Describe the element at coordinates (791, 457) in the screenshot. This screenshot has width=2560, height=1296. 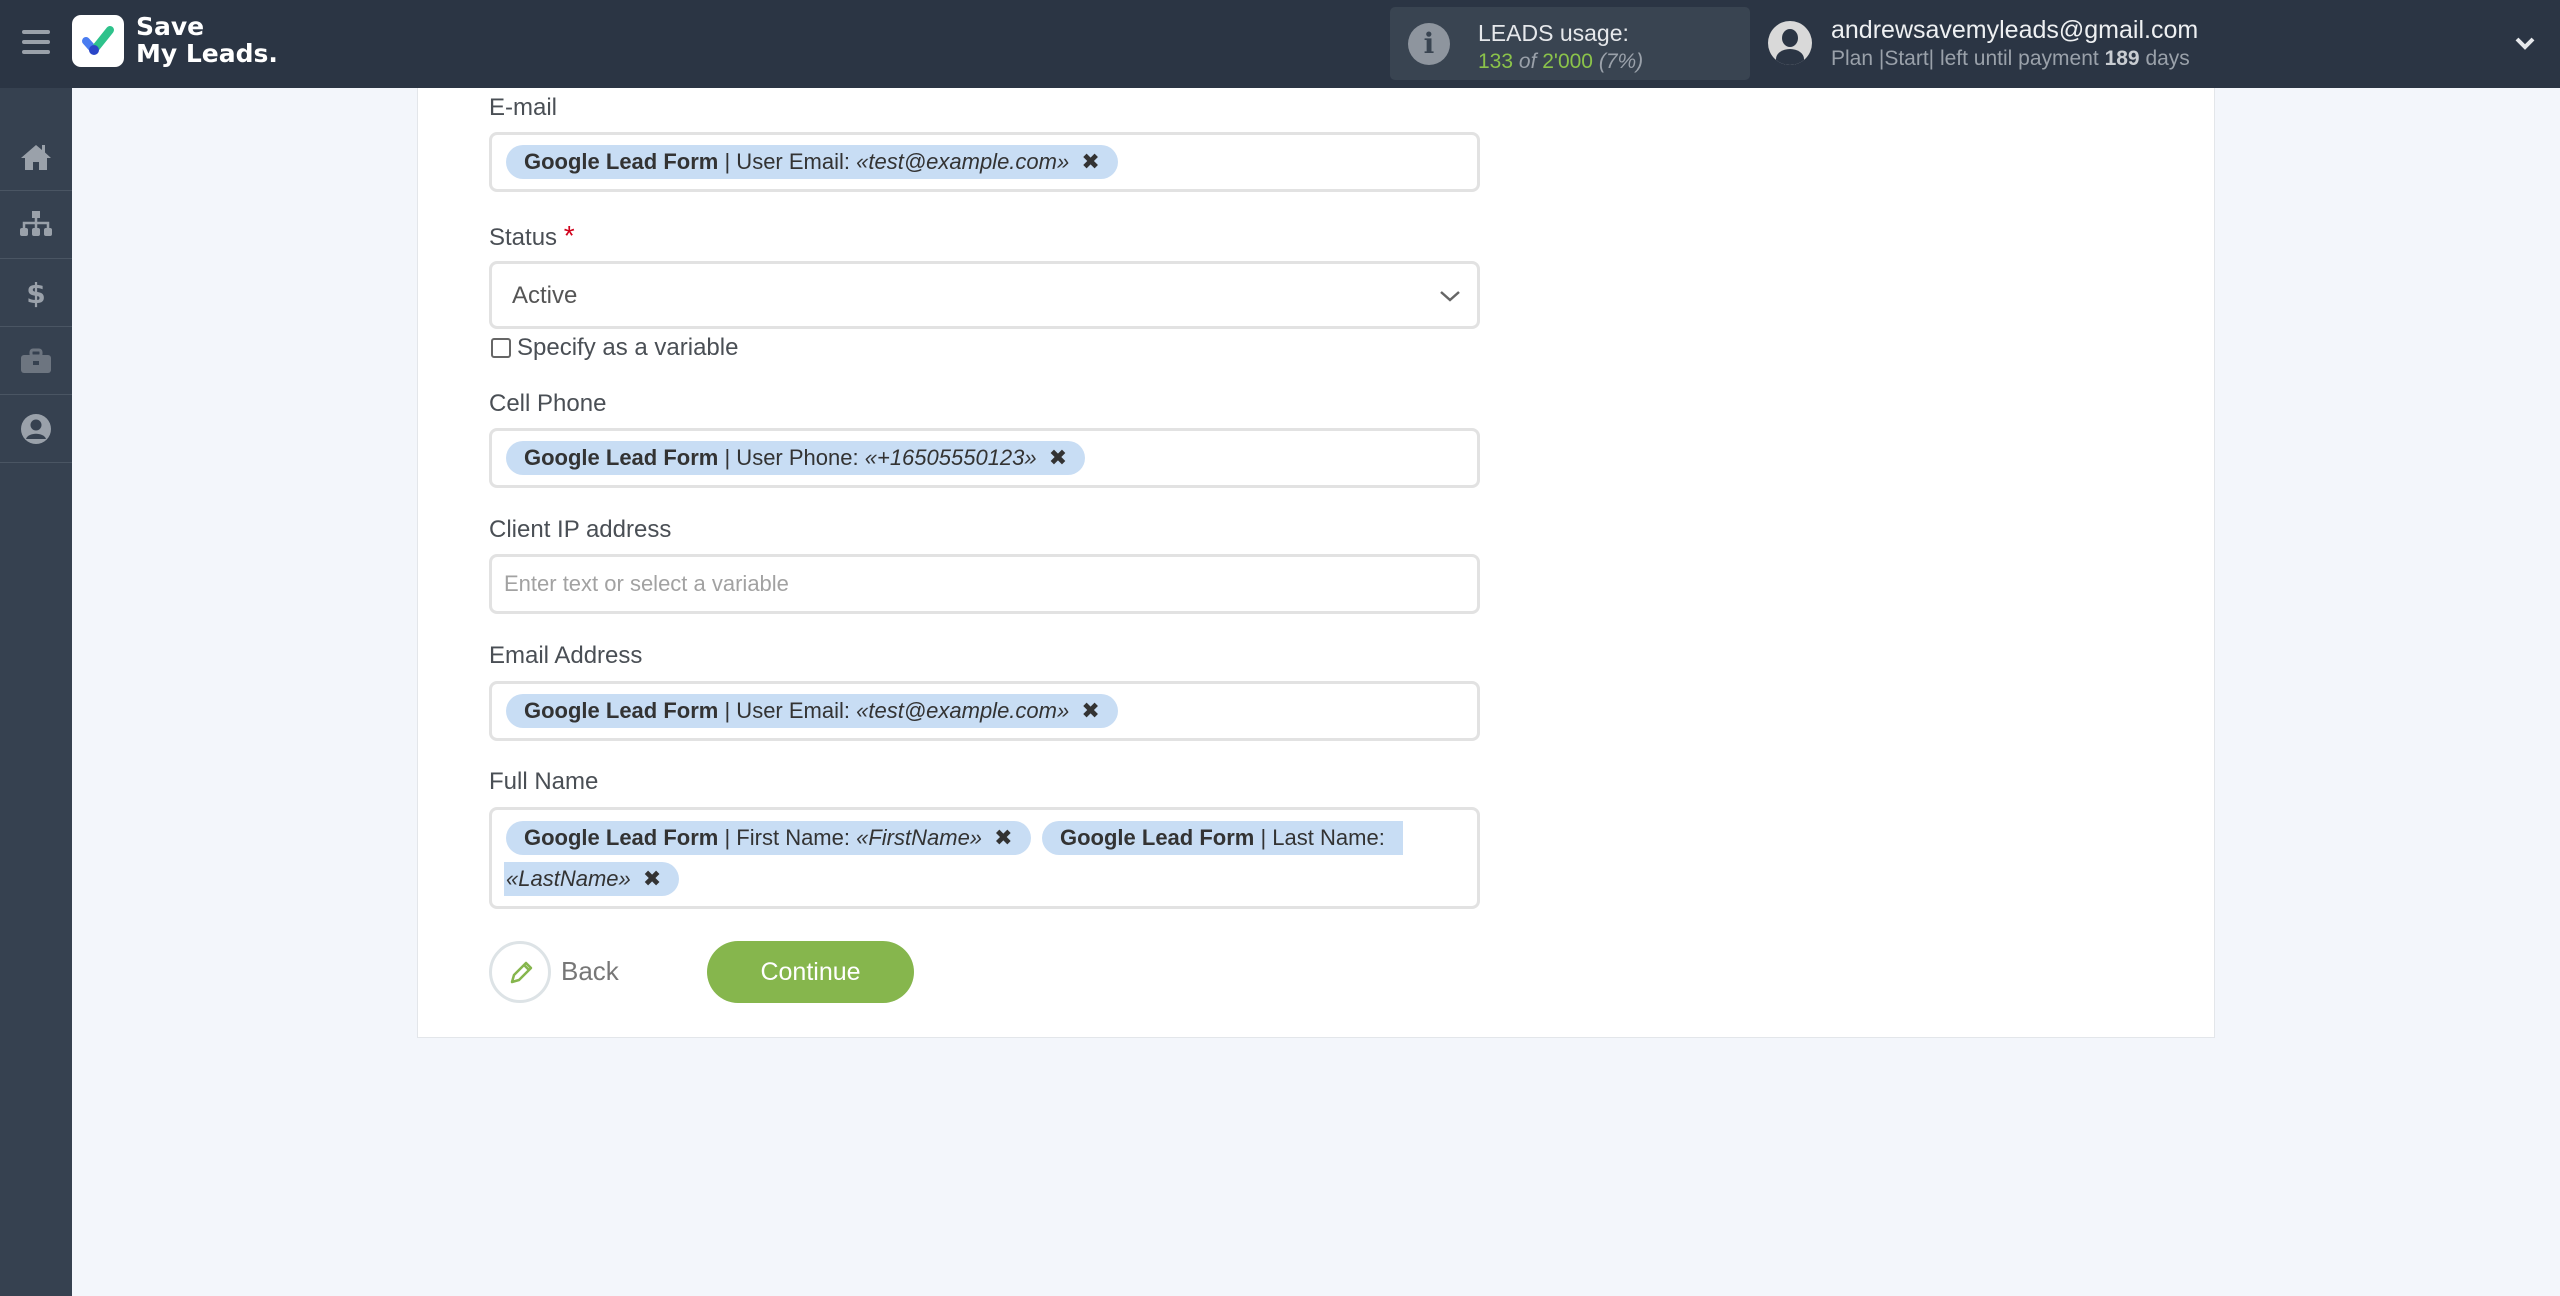
I see `chip-field: | User Phone:` at that location.